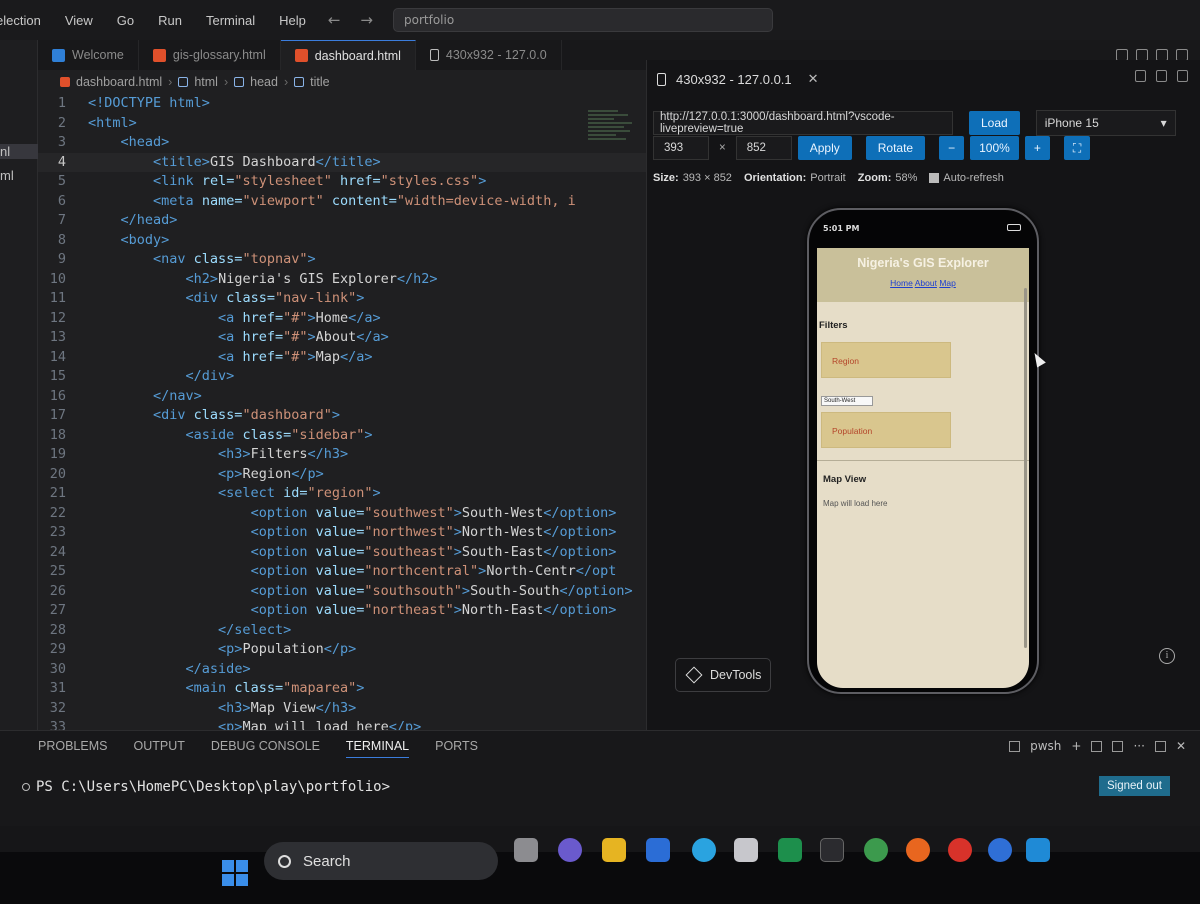 The width and height of the screenshot is (1200, 904). What do you see at coordinates (342, 416) in the screenshot?
I see `code-line: 17 <div class="dashboard">` at bounding box center [342, 416].